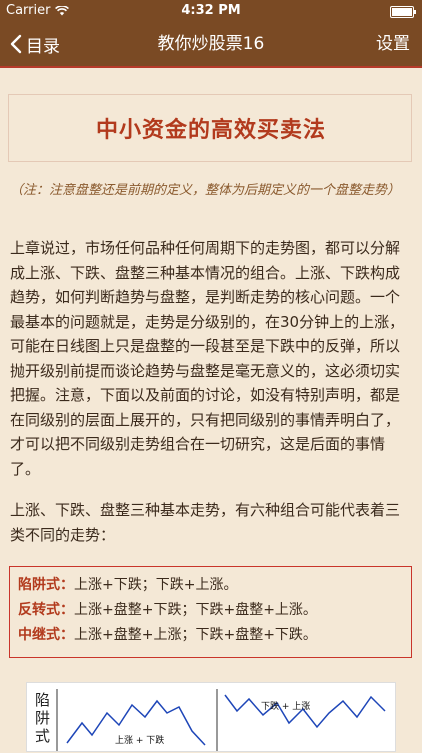  I want to click on settings-button: 设置, so click(393, 44).